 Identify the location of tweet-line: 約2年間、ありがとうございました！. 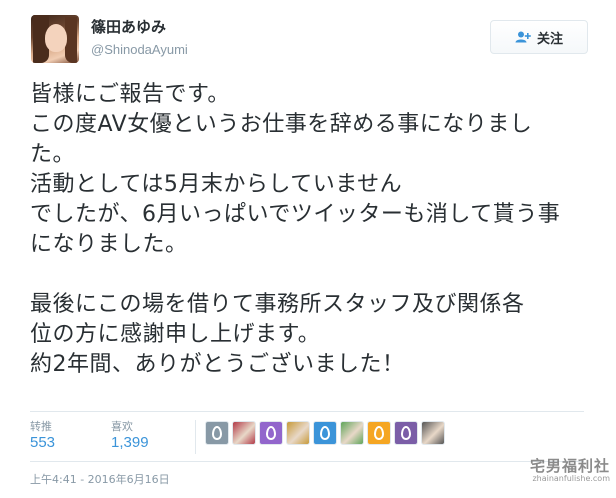
(217, 364).